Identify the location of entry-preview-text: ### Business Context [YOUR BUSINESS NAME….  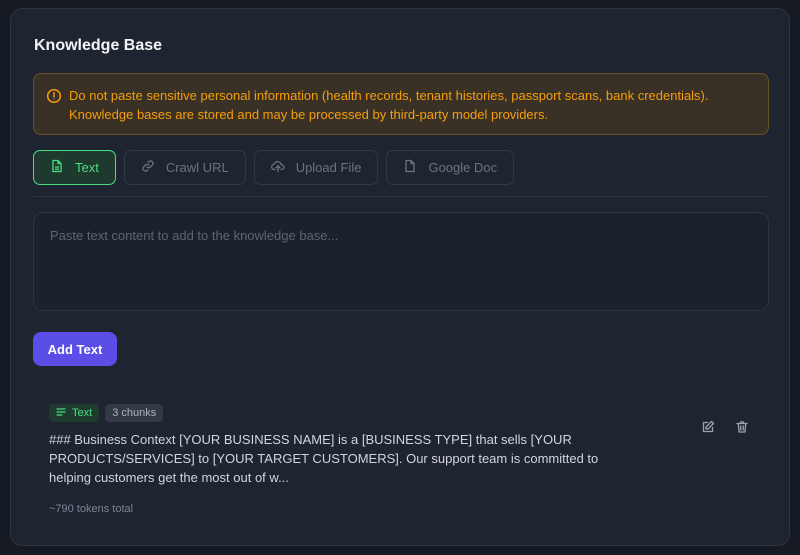
(324, 458).